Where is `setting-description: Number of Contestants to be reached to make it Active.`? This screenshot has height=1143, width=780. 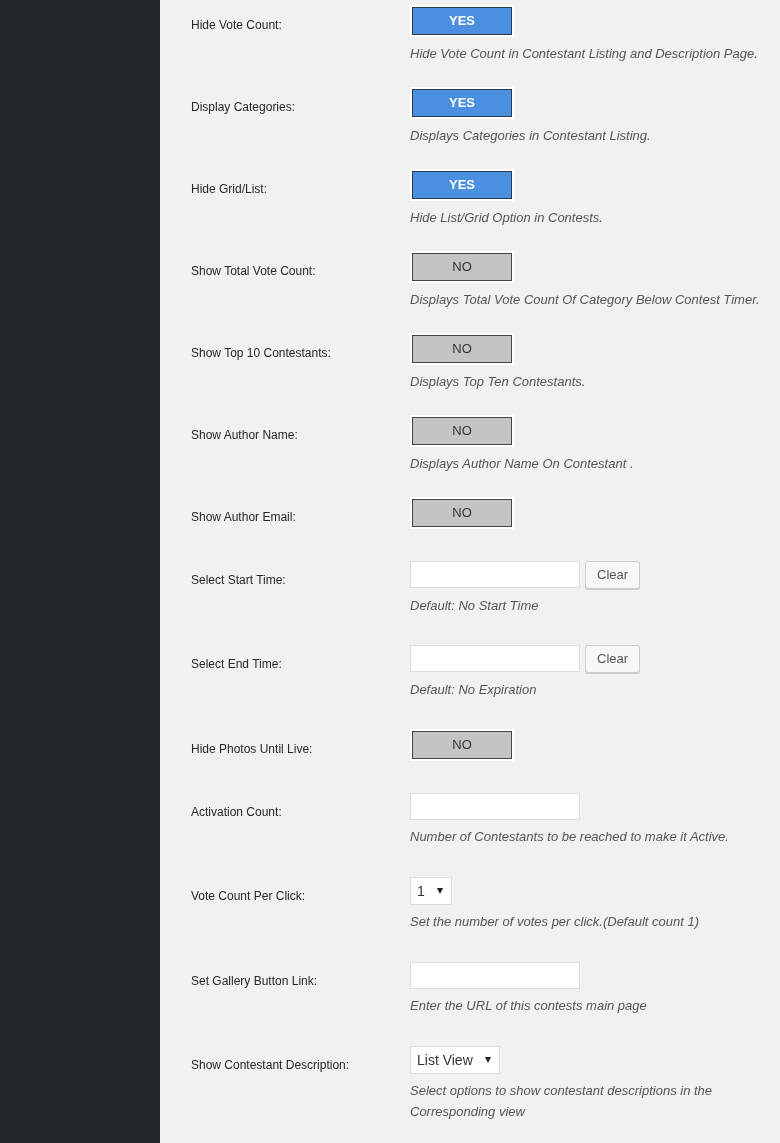 setting-description: Number of Contestants to be reached to make it Active. is located at coordinates (570, 837).